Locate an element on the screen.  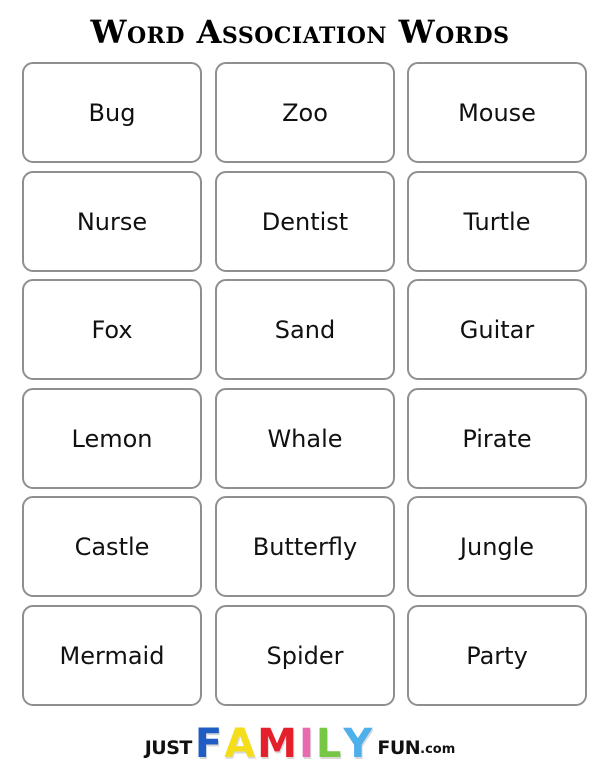
logo-domain: .com is located at coordinates (438, 749).